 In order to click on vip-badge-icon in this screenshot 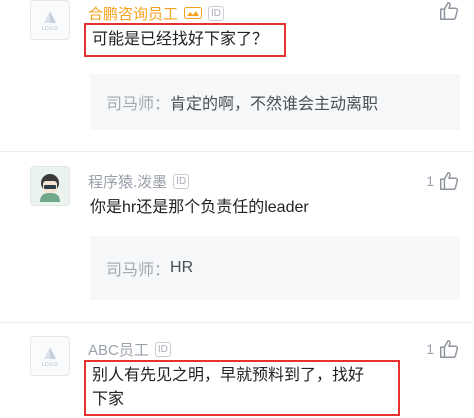, I will do `click(193, 13)`.